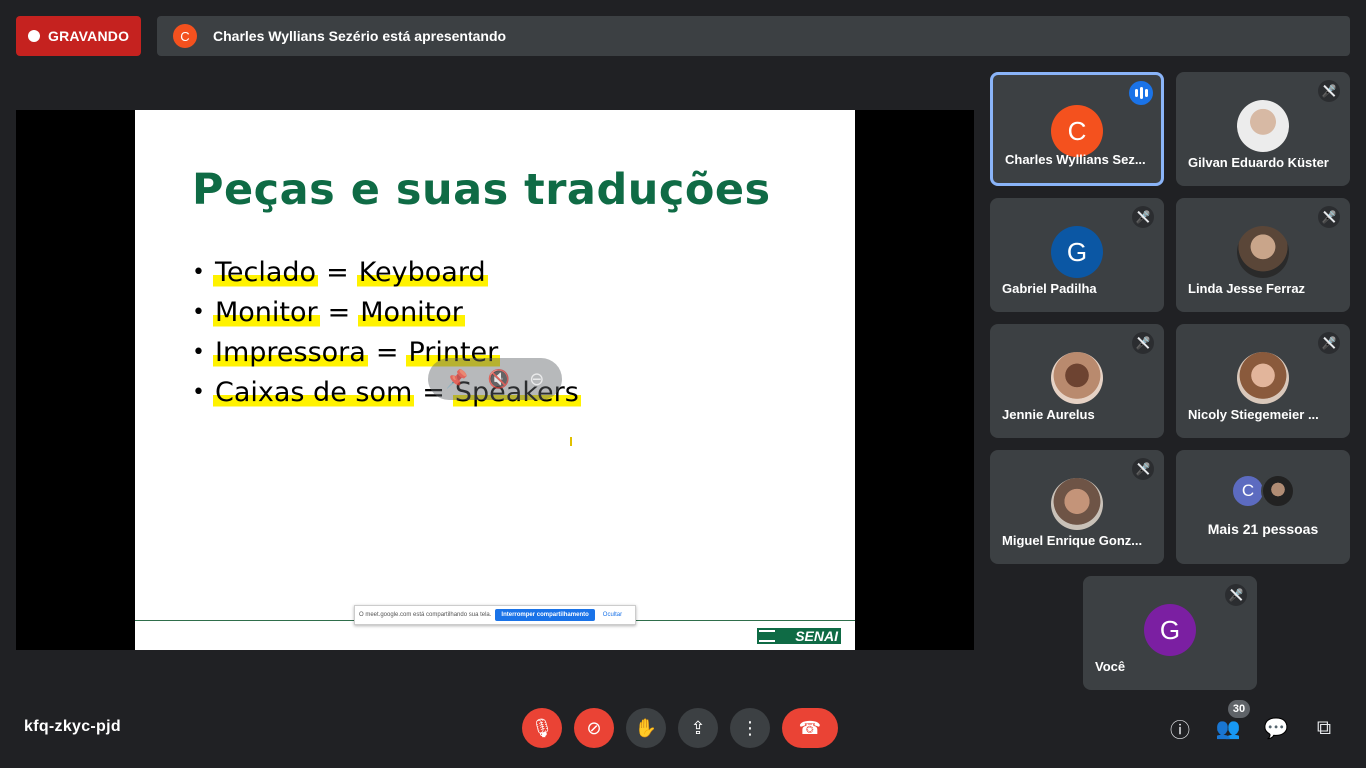  I want to click on participant-tile: 🎤 Linda Jesse Ferraz, so click(1263, 255).